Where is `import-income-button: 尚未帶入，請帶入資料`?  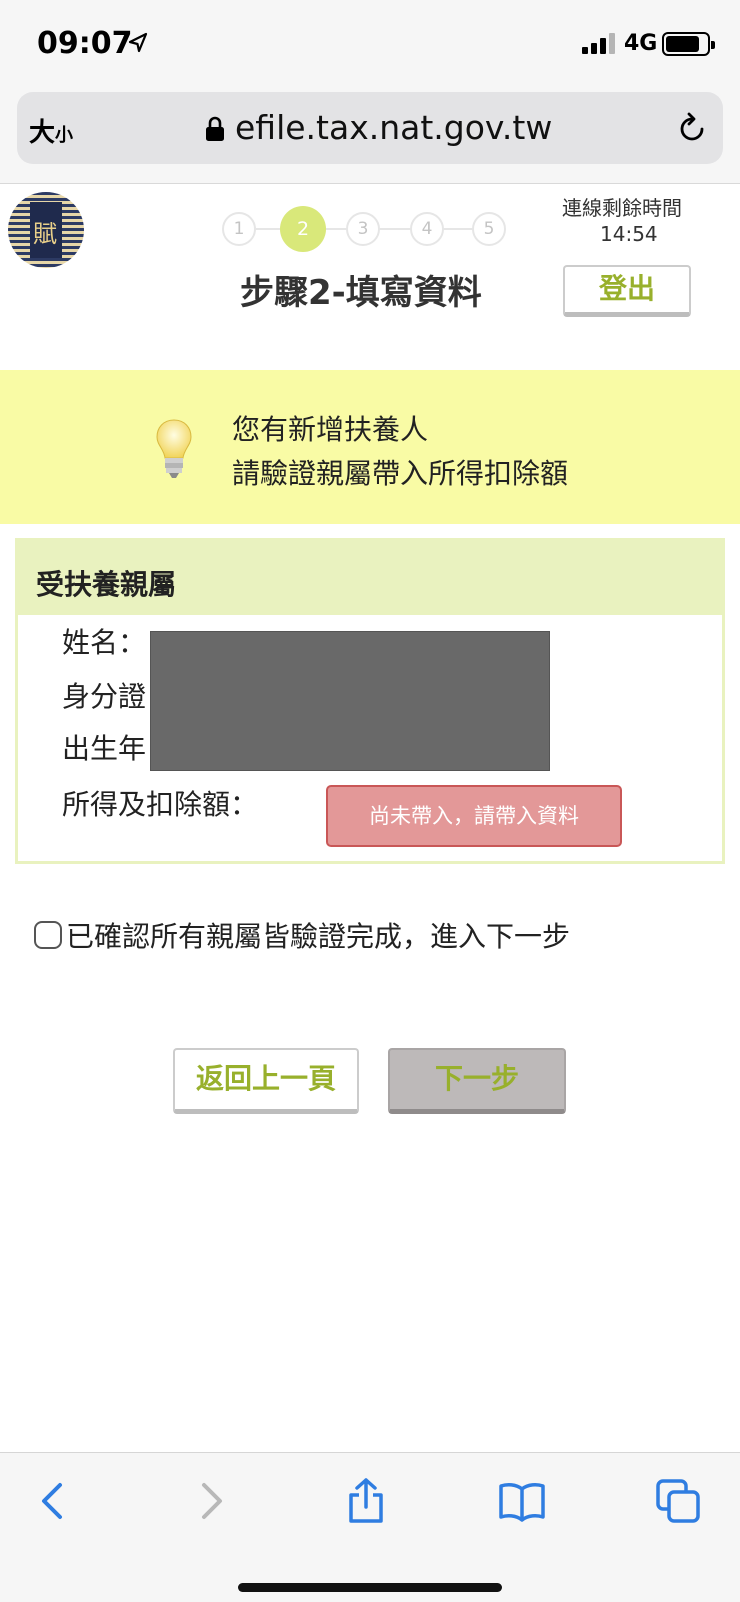
import-income-button: 尚未帶入，請帶入資料 is located at coordinates (474, 816).